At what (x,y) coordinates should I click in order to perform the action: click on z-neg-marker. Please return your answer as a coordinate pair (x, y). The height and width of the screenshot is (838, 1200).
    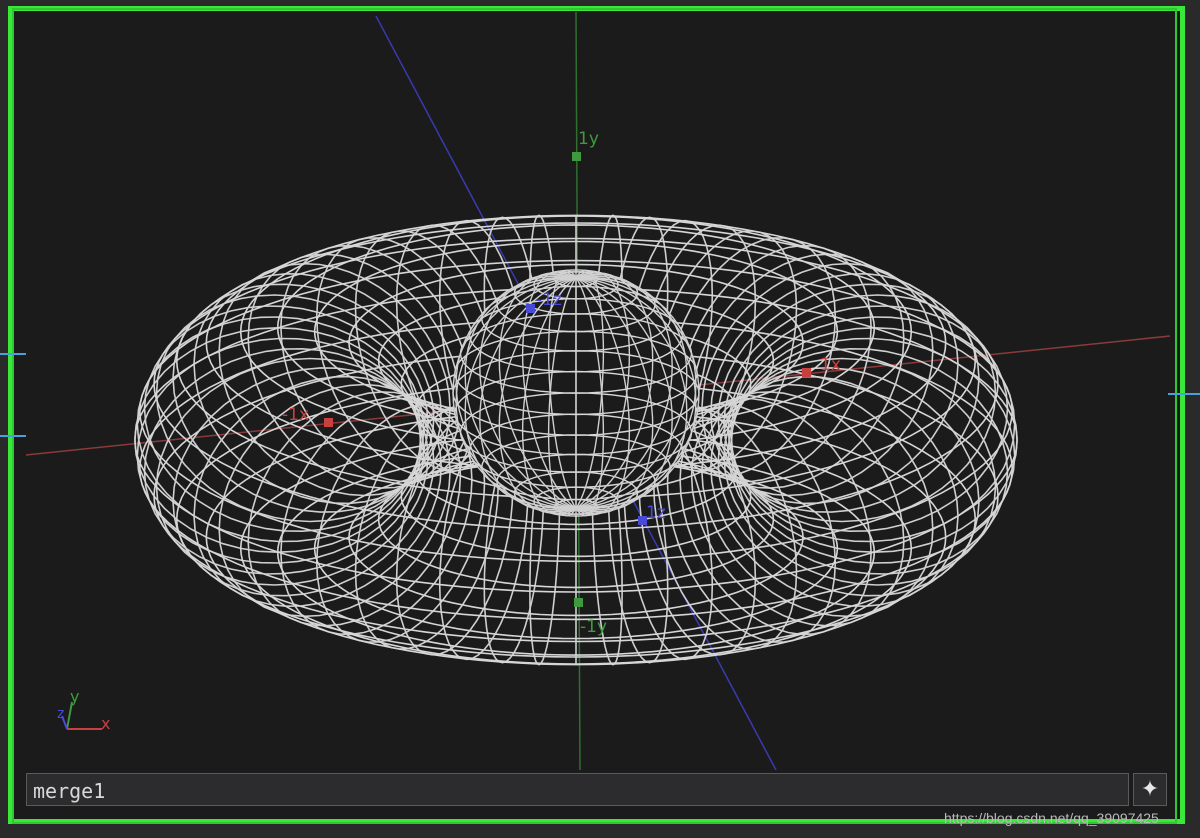
    Looking at the image, I should click on (530, 308).